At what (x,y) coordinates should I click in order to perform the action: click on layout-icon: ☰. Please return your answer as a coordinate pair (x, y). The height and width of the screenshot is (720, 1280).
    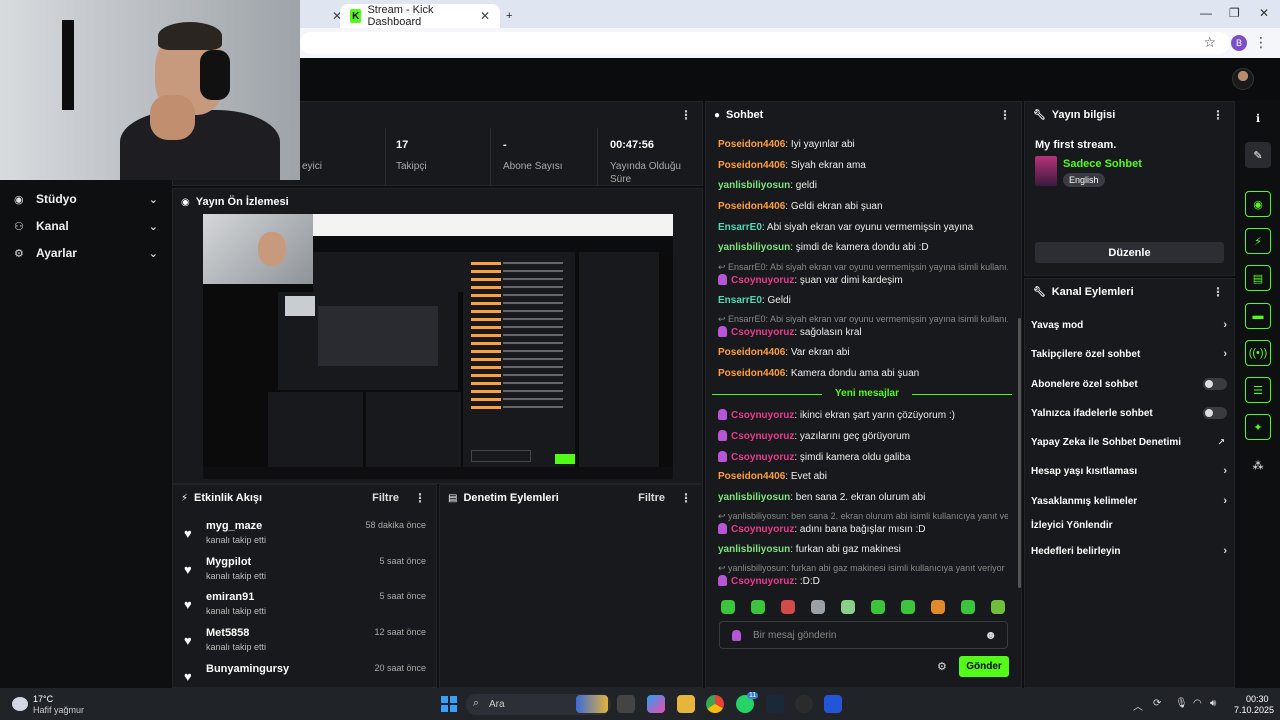
    Looking at the image, I should click on (1258, 390).